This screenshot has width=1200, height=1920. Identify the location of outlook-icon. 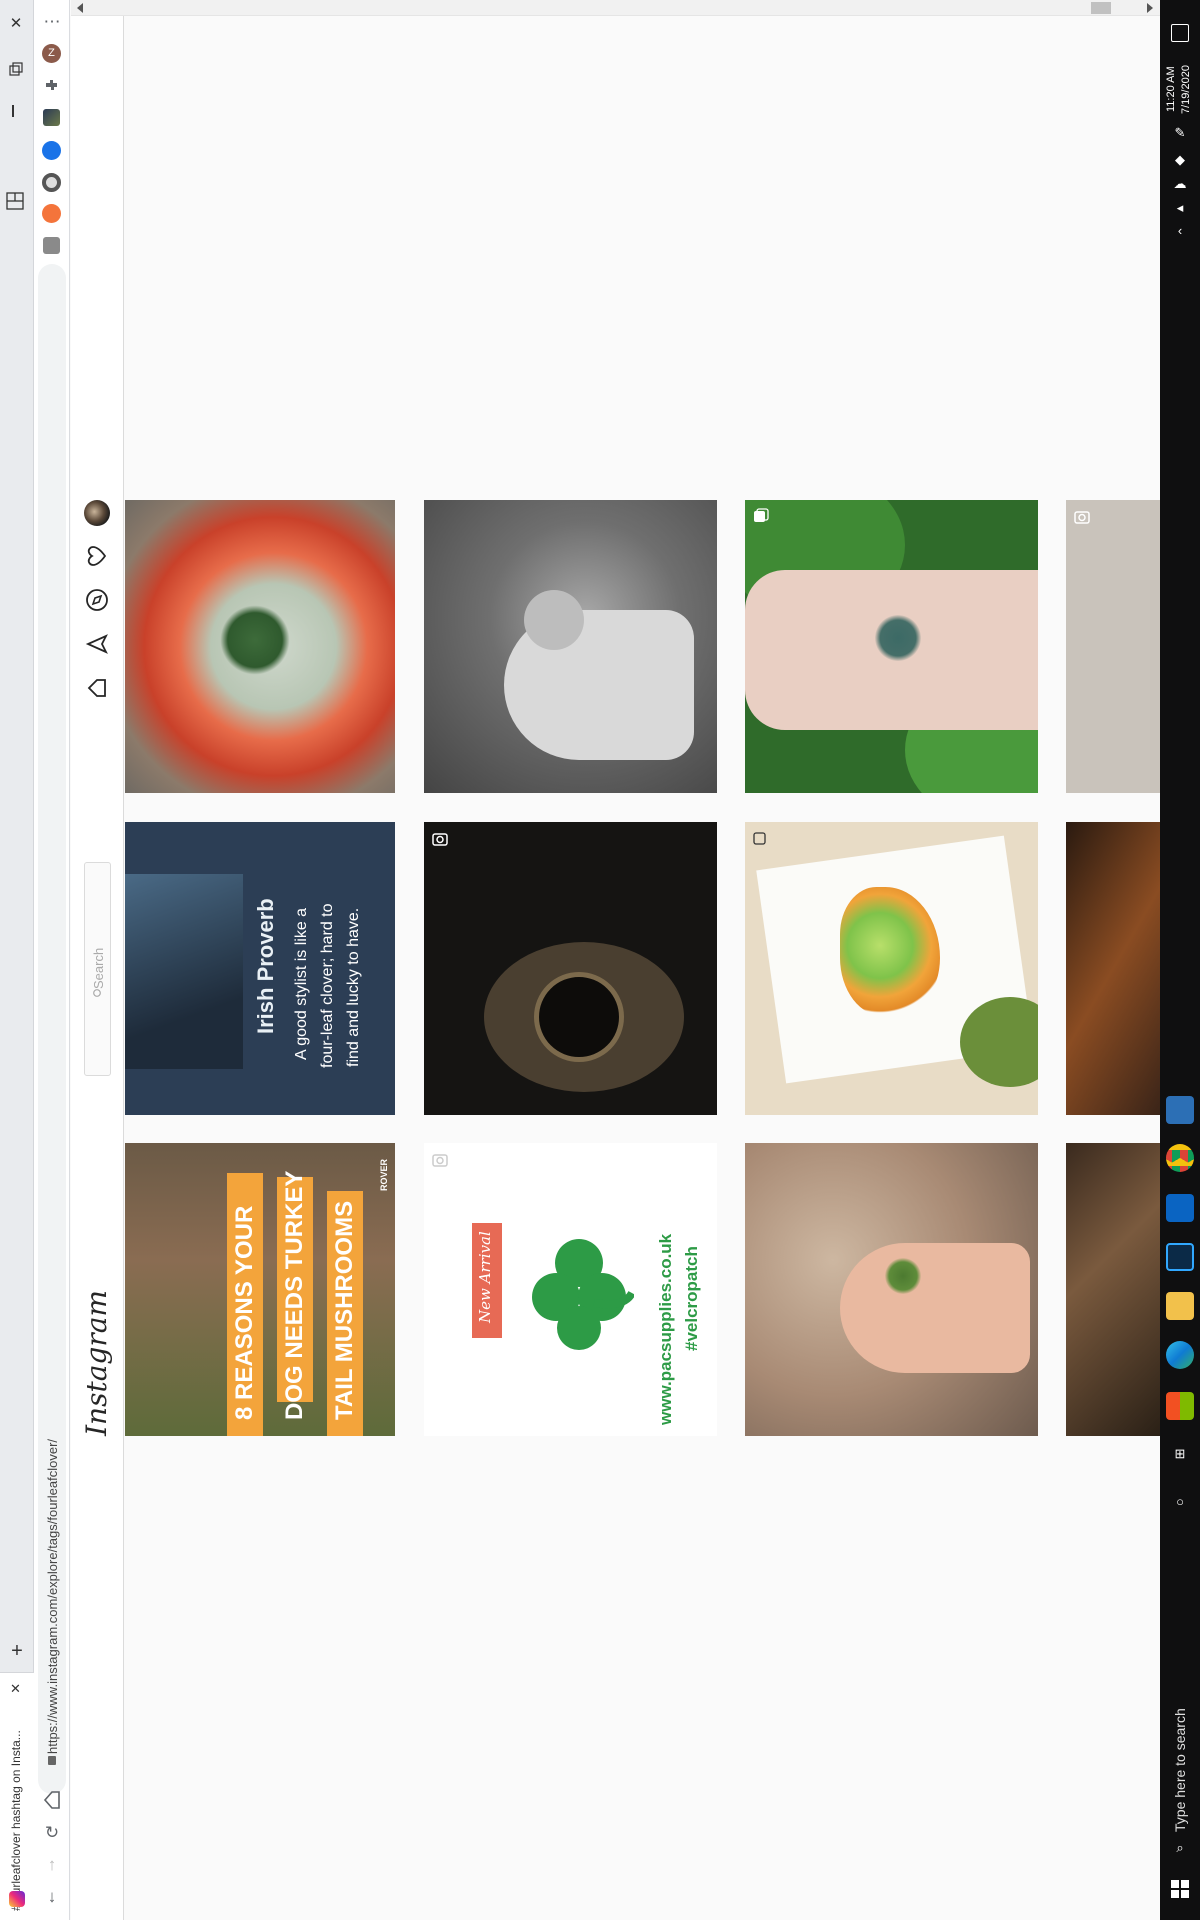
(1180, 1208).